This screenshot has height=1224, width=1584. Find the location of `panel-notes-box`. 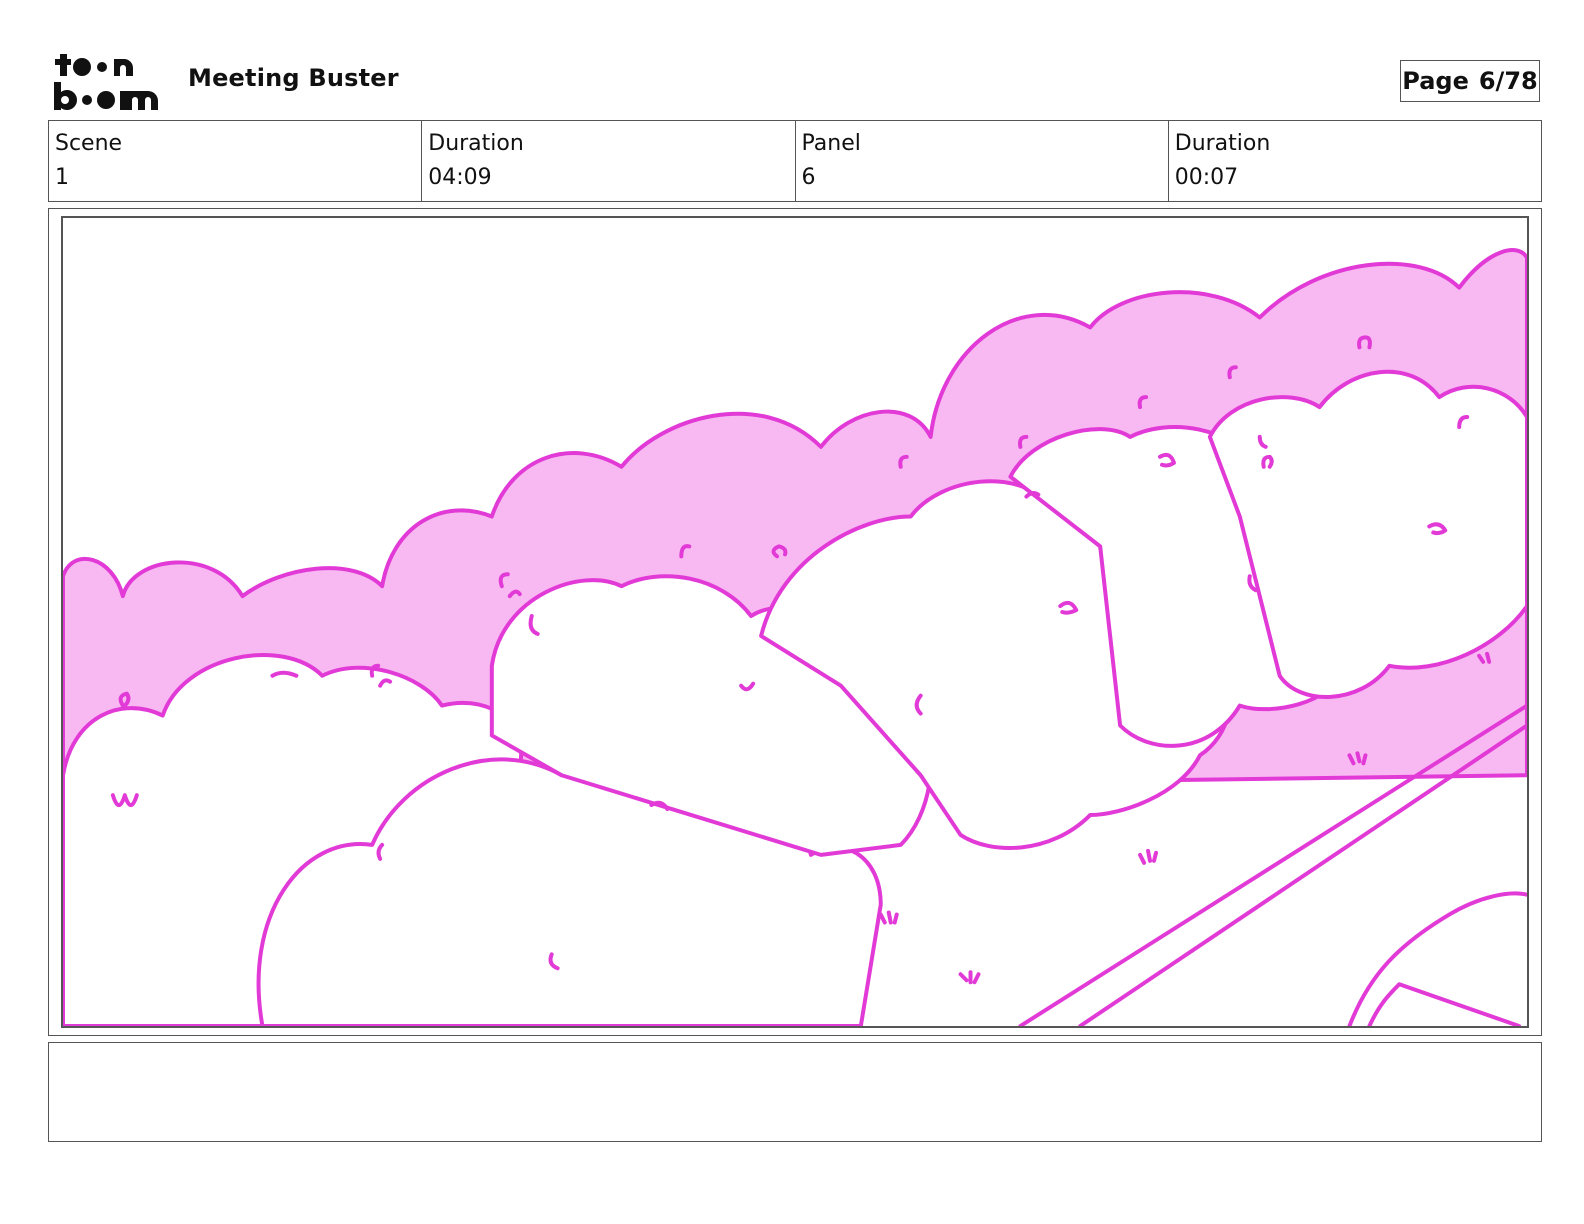

panel-notes-box is located at coordinates (795, 1092).